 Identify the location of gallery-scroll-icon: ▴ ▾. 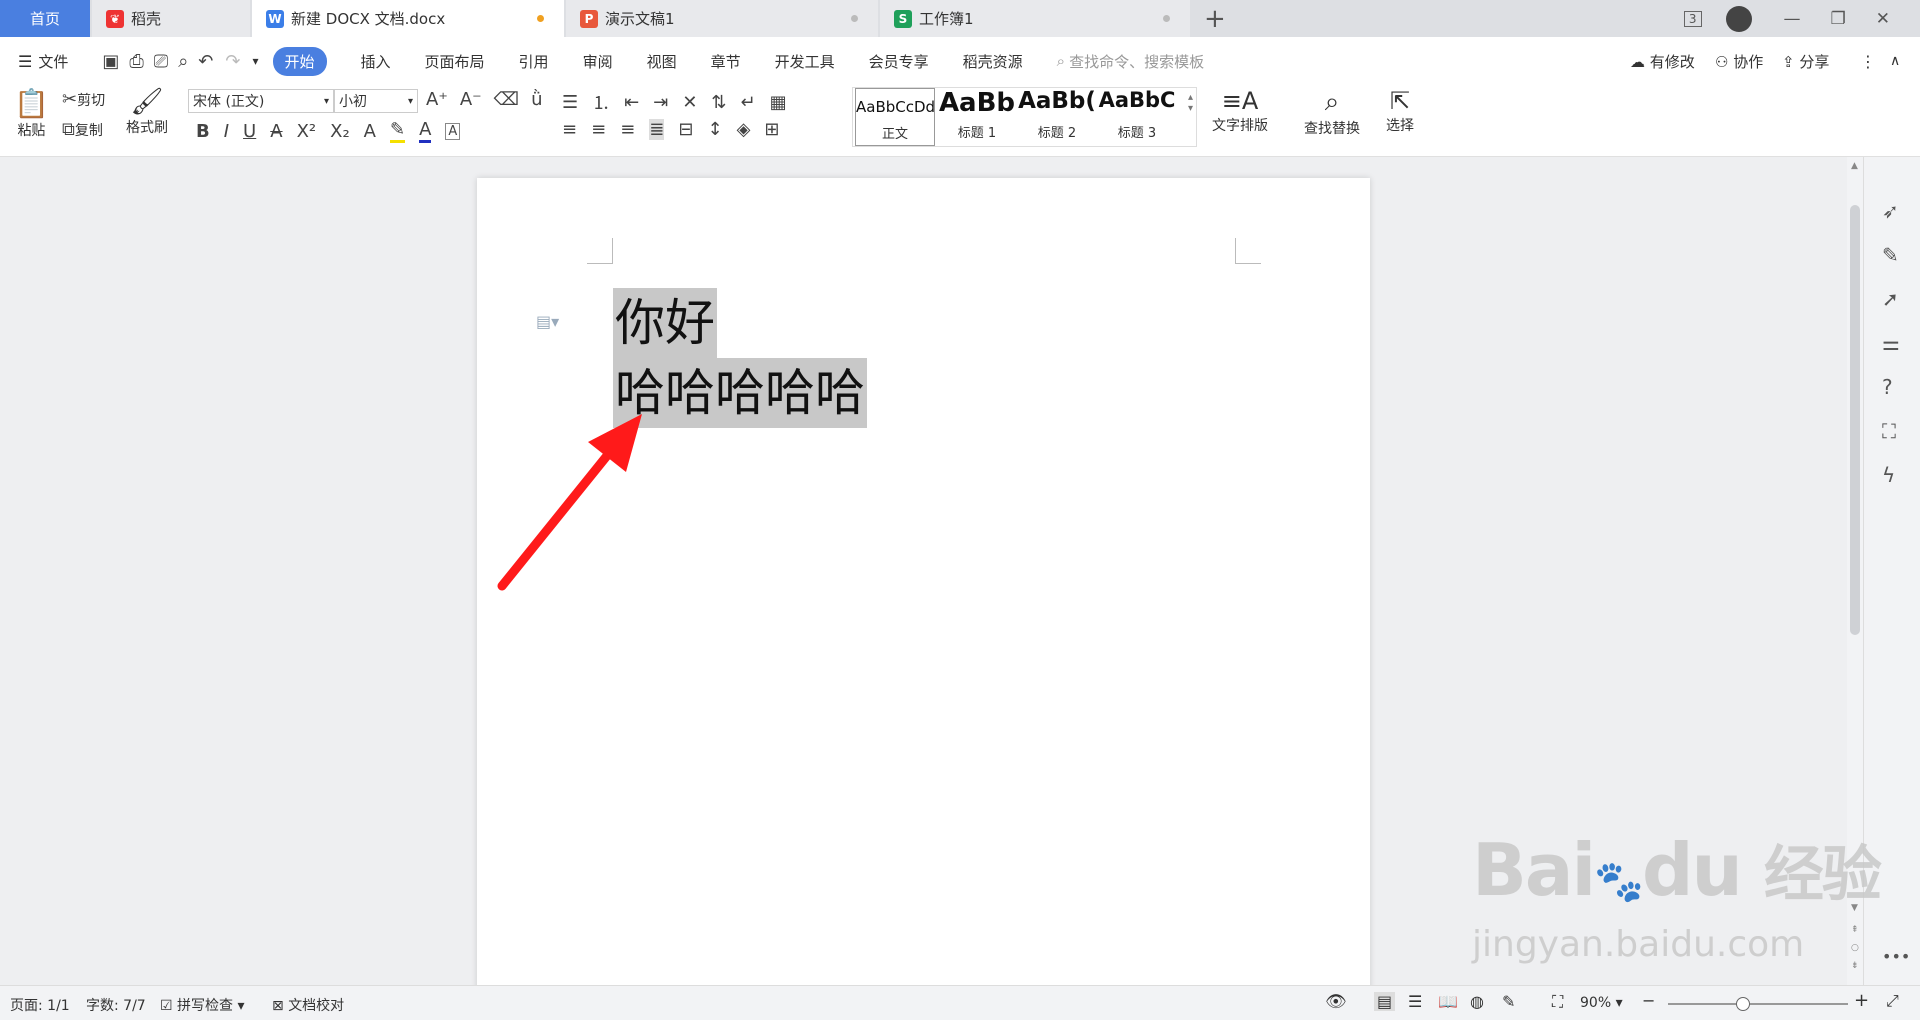
(1190, 103).